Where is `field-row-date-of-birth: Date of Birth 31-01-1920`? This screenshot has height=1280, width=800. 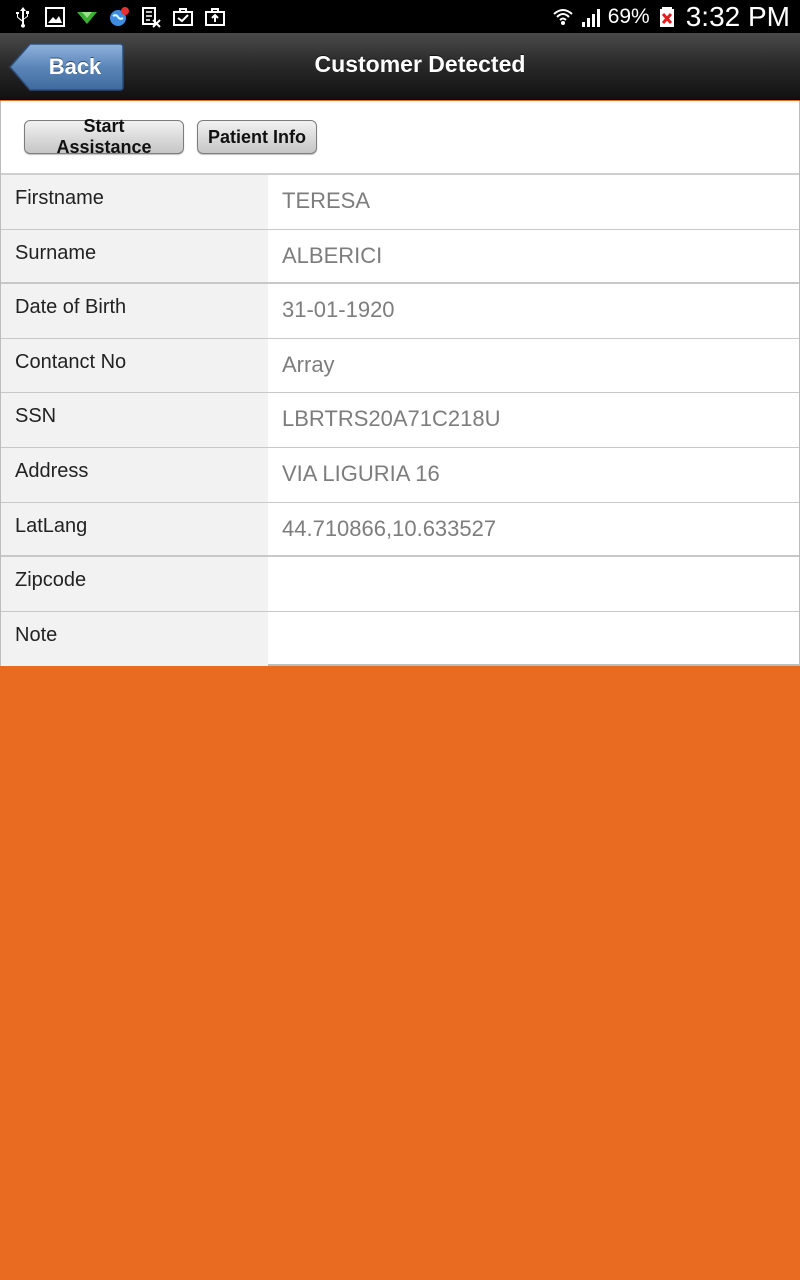
field-row-date-of-birth: Date of Birth 31-01-1920 is located at coordinates (400, 311).